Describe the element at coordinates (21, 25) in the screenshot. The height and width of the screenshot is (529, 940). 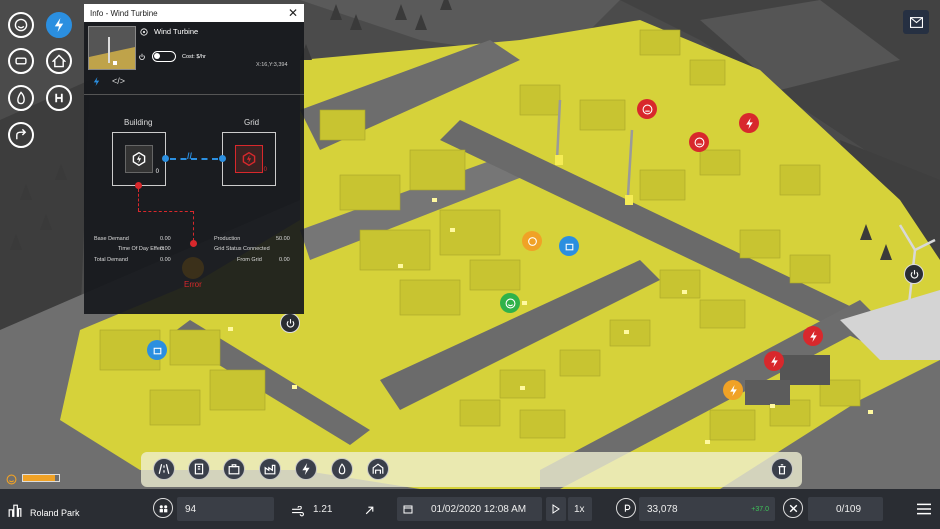
I see `happiness-overlay-button` at that location.